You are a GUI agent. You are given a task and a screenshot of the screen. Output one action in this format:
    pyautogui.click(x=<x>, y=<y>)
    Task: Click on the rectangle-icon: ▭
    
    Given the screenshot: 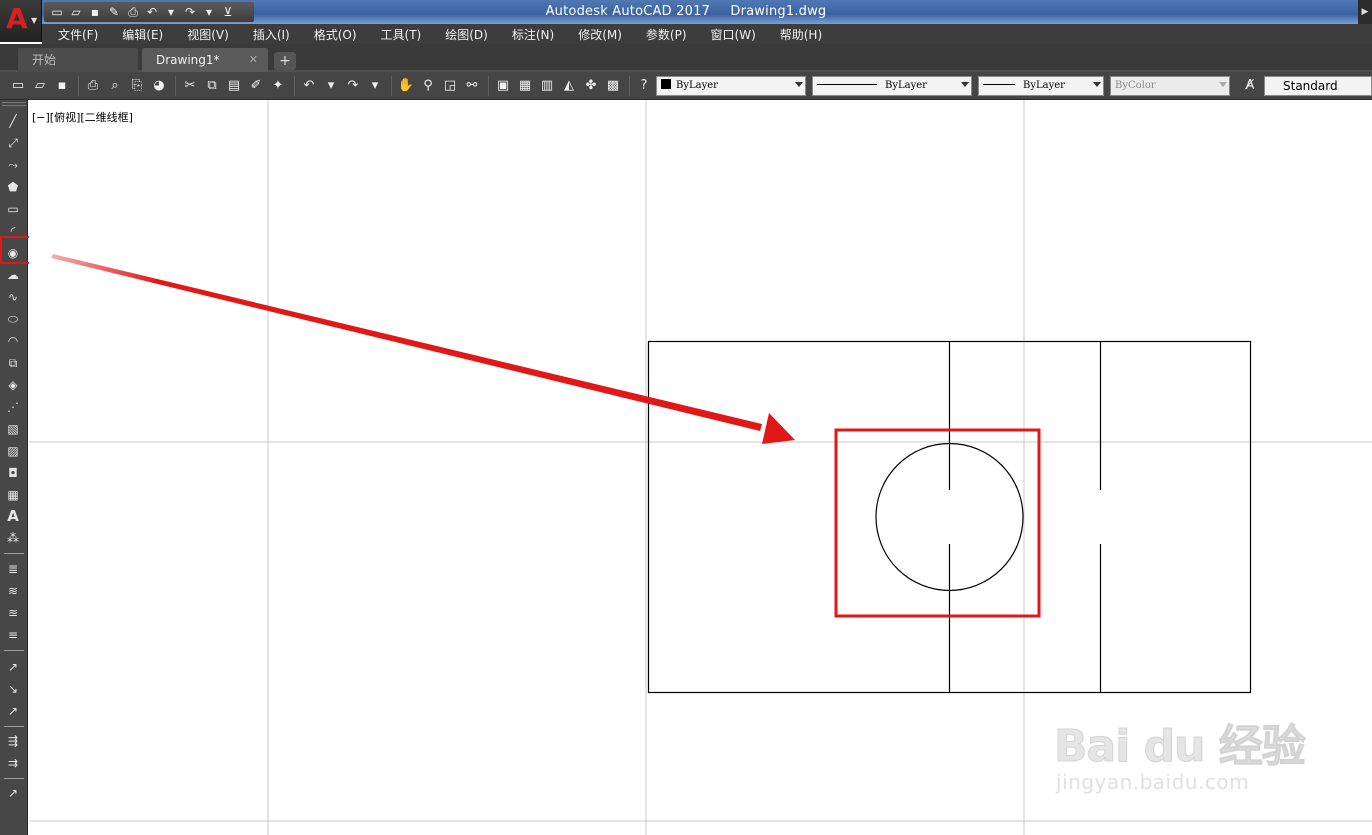 What is the action you would take?
    pyautogui.click(x=13, y=209)
    